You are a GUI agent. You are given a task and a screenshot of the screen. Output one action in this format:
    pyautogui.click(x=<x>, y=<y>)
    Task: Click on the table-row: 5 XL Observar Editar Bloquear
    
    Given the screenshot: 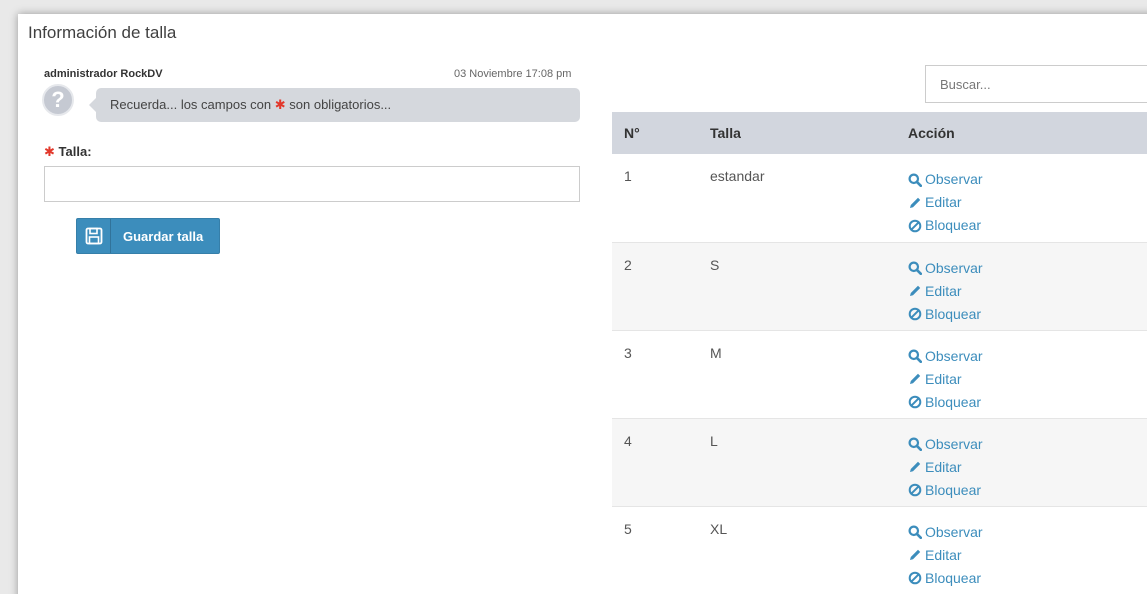 What is the action you would take?
    pyautogui.click(x=879, y=550)
    